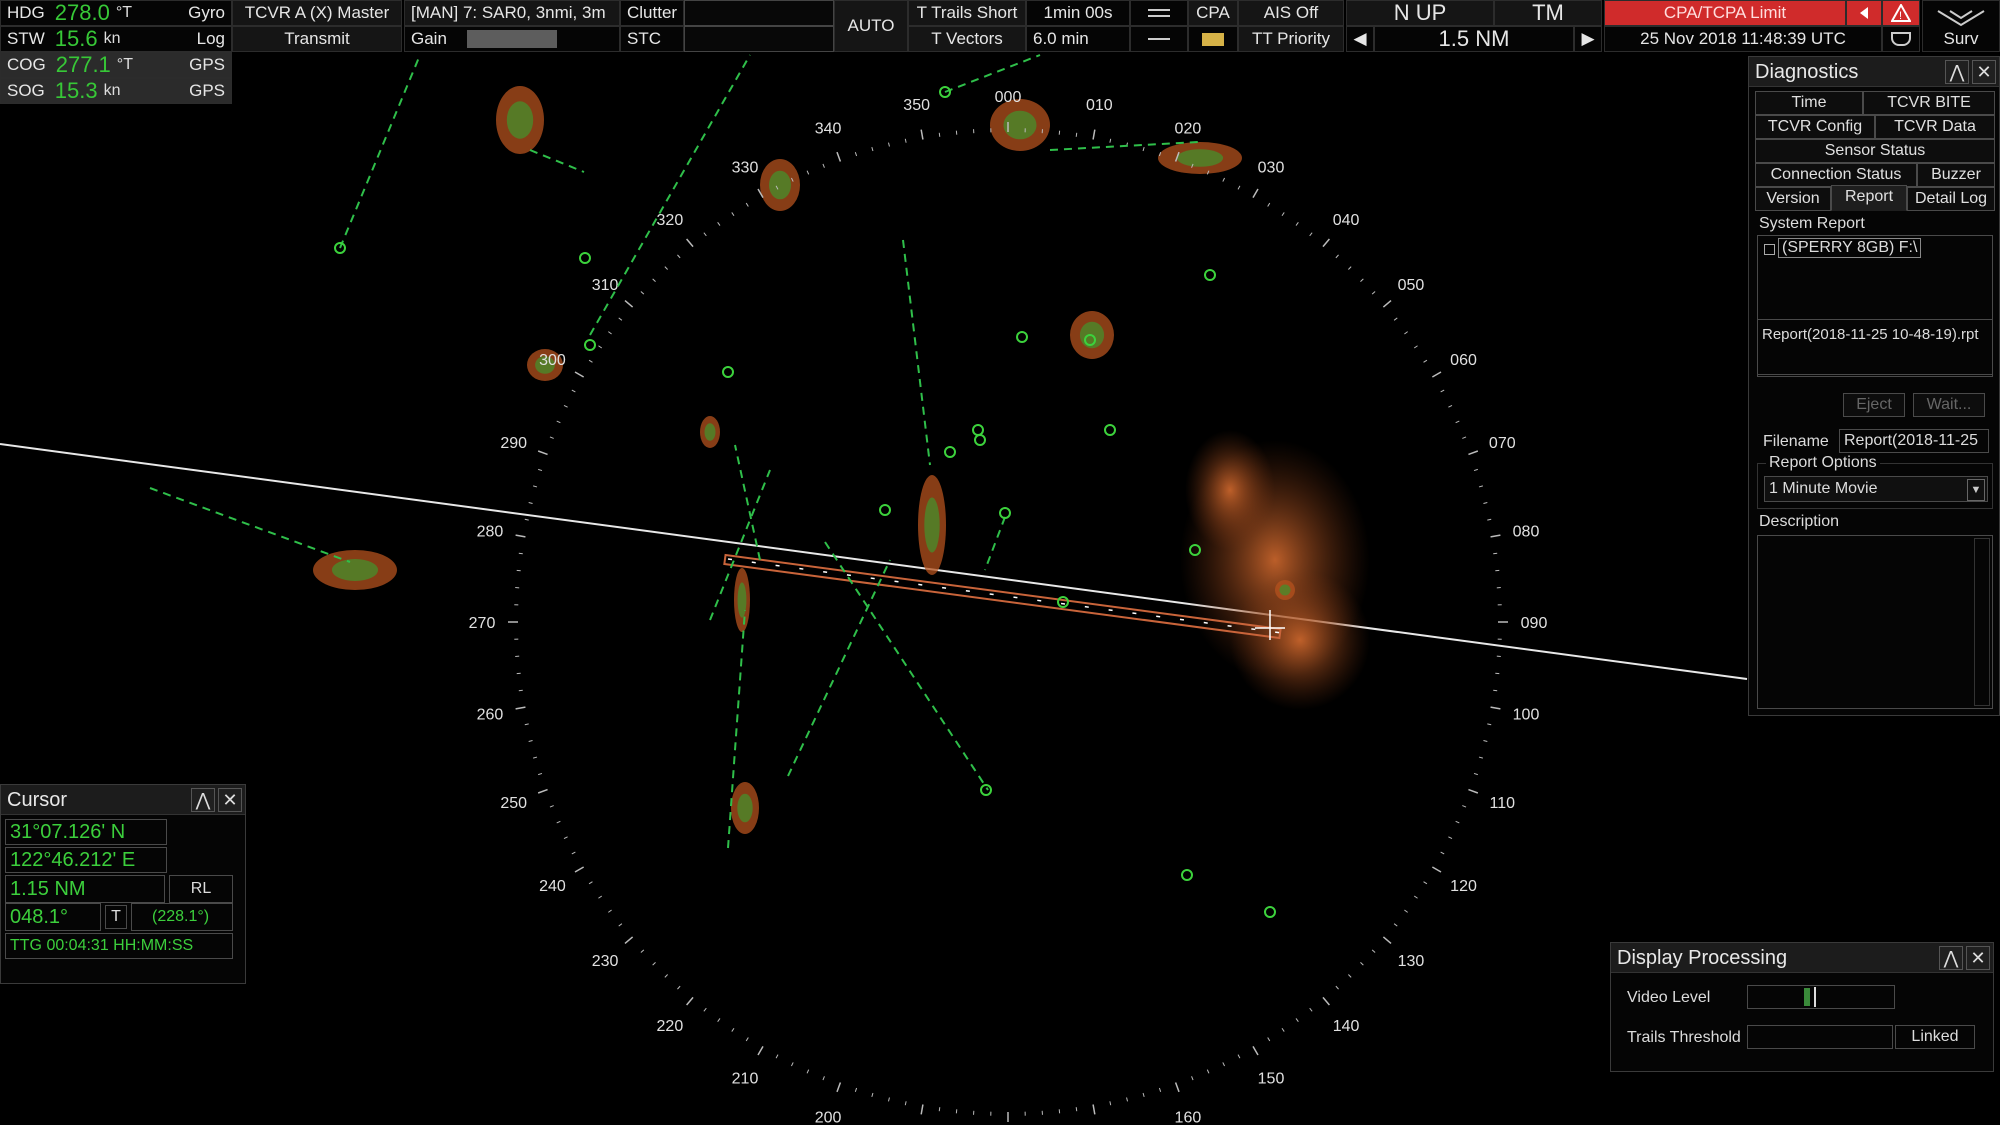 The width and height of the screenshot is (2000, 1125). What do you see at coordinates (932, 525) in the screenshot?
I see `echo-core` at bounding box center [932, 525].